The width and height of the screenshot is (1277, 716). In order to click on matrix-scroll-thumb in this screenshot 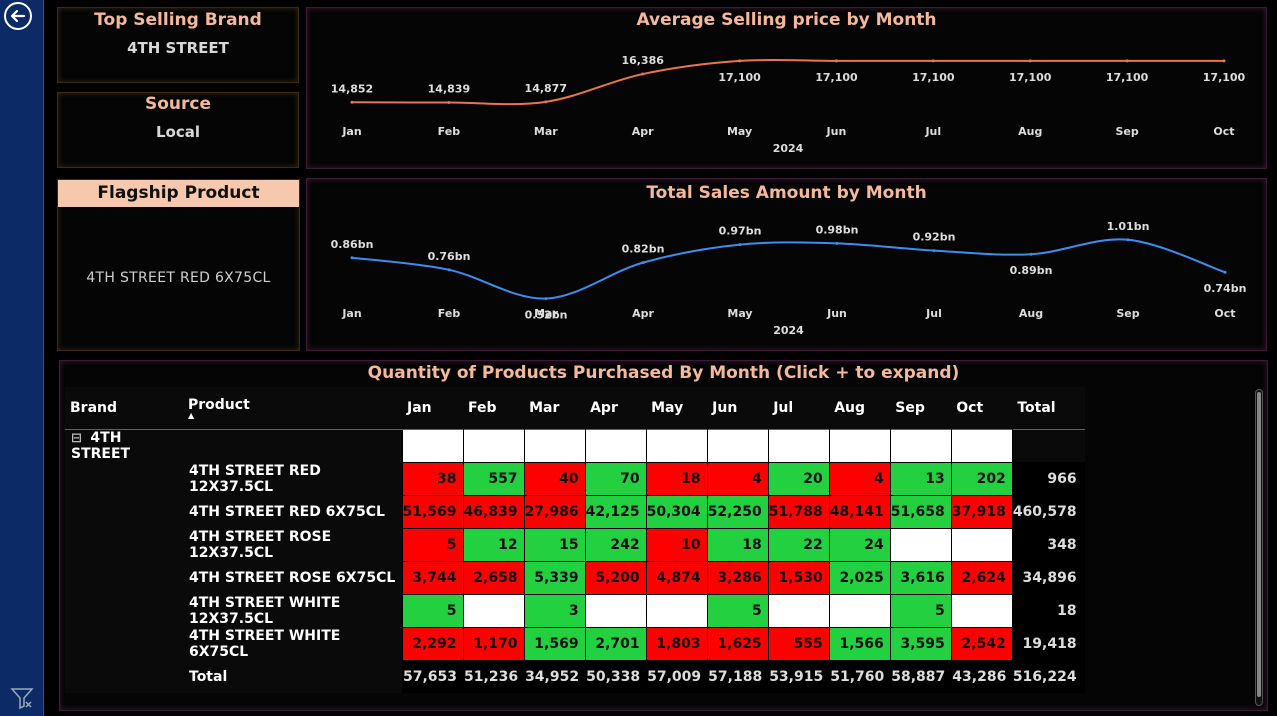, I will do `click(1259, 544)`.